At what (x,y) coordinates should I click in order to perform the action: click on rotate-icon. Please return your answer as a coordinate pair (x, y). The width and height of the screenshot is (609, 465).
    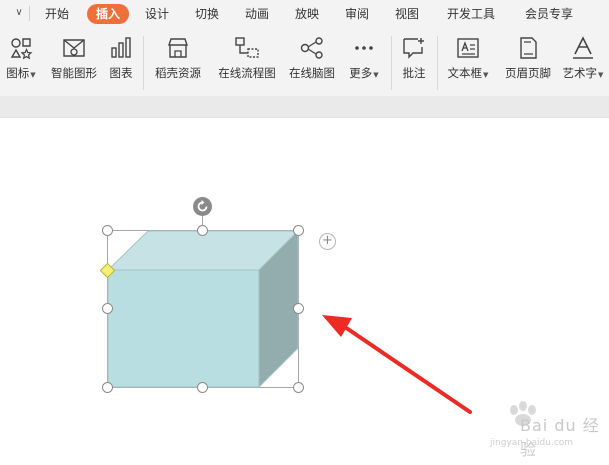
    Looking at the image, I should click on (202, 206).